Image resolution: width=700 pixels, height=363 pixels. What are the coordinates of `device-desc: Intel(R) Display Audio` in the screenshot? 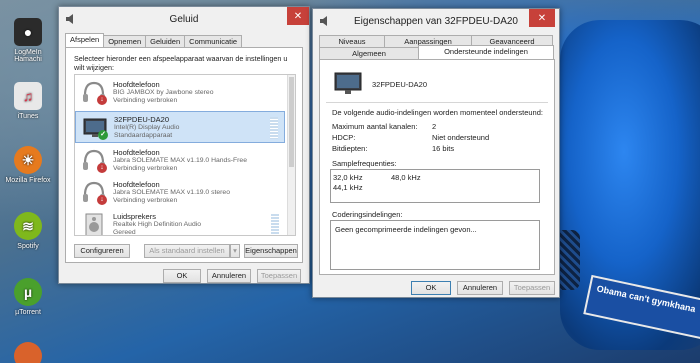 It's located at (147, 127).